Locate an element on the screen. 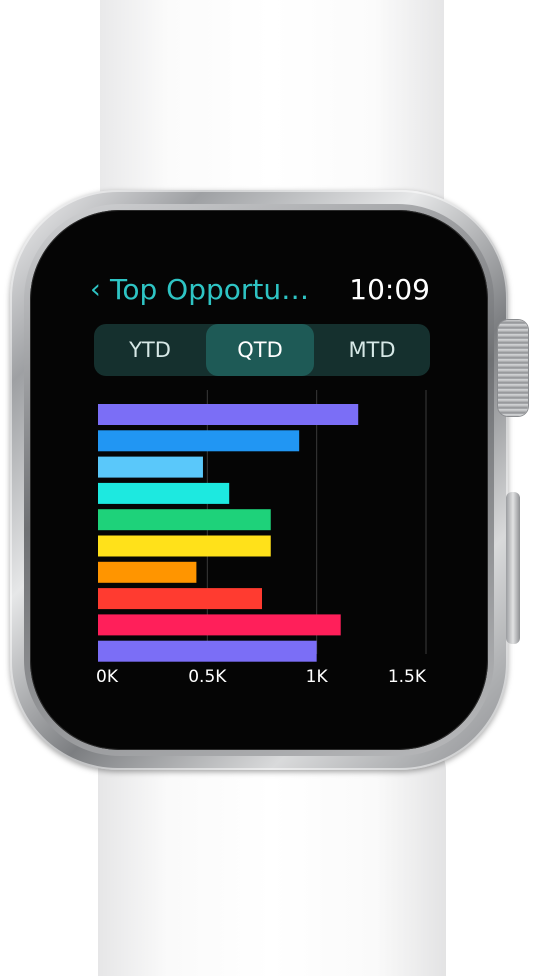  status-bar: ‹ Top Opportu… 10:09 is located at coordinates (260, 290).